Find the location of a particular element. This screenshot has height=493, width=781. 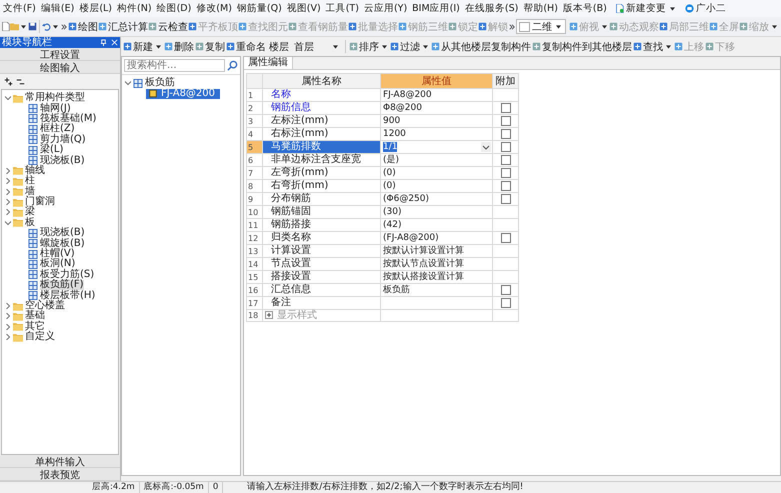

navigation-button: 报表预览 is located at coordinates (60, 474).